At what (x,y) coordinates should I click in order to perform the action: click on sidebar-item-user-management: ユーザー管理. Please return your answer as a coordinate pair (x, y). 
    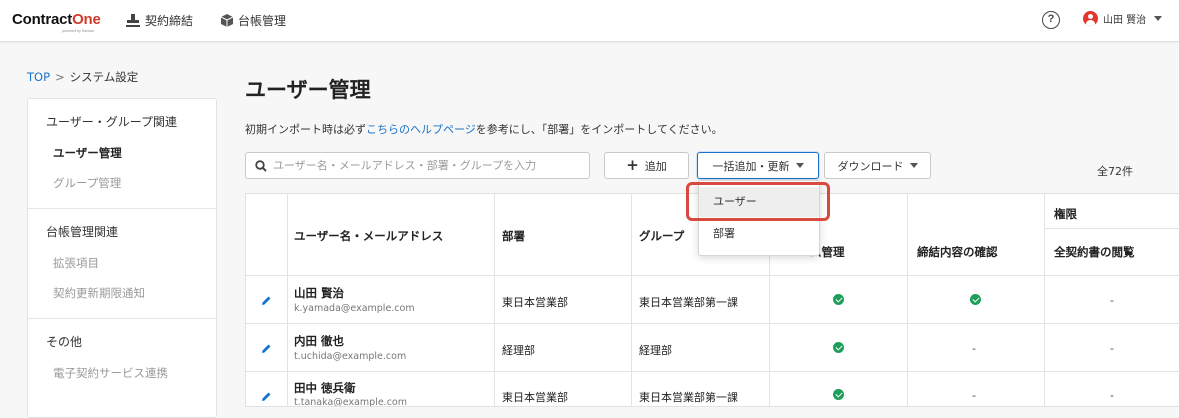
    Looking at the image, I should click on (122, 153).